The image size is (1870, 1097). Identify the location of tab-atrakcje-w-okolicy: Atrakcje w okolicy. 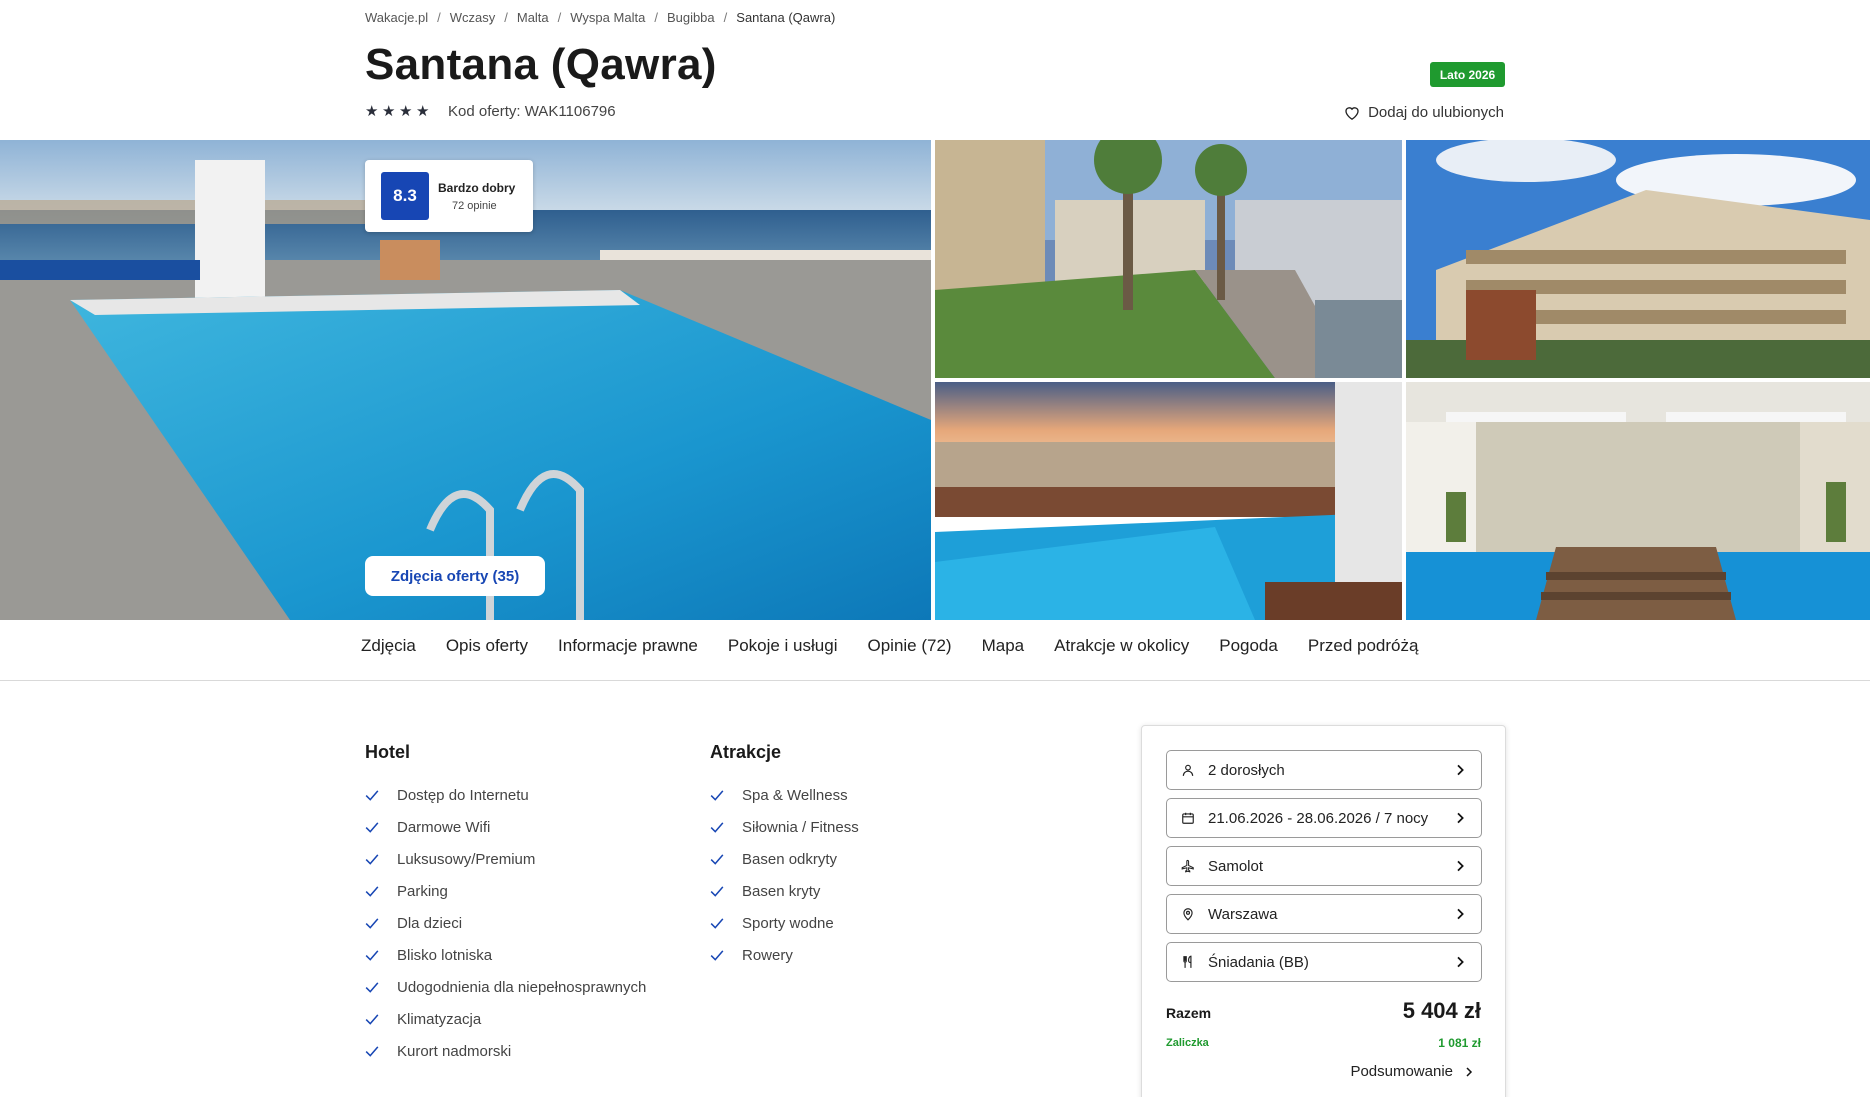
(1121, 646).